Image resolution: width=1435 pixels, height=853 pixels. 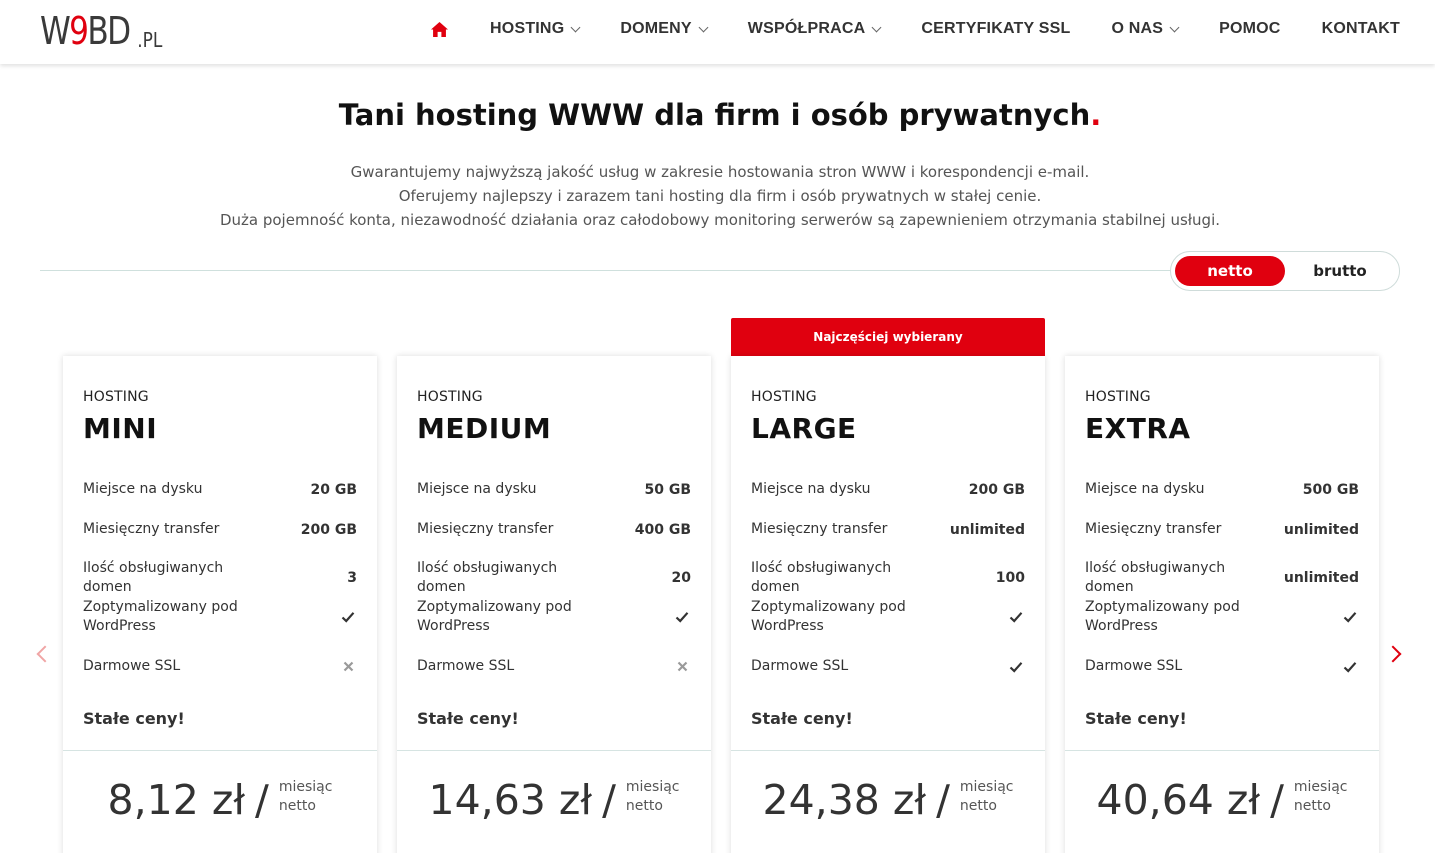 I want to click on brutto-toggle-button: brutto, so click(x=1340, y=271).